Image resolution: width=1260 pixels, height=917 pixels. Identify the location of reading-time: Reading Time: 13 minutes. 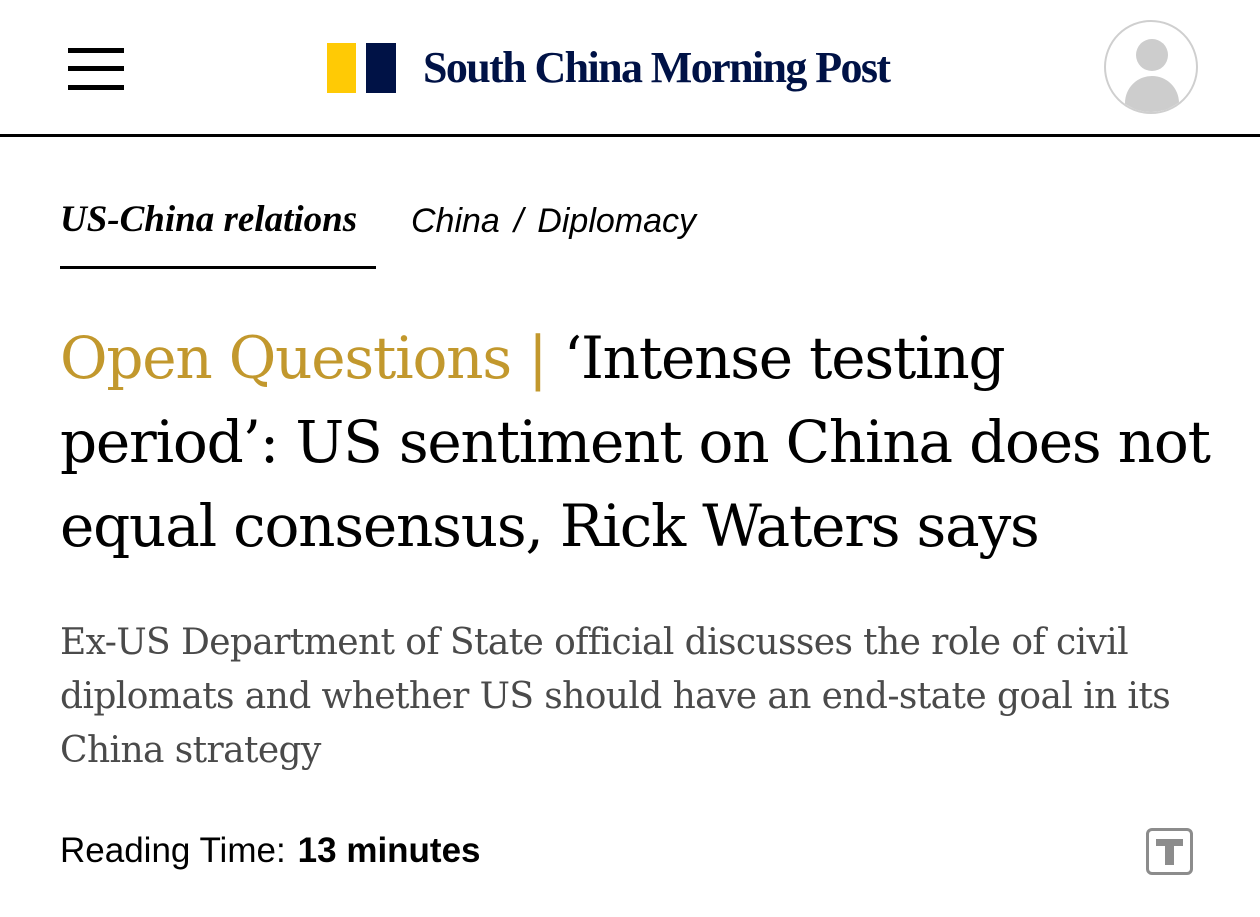
(270, 851).